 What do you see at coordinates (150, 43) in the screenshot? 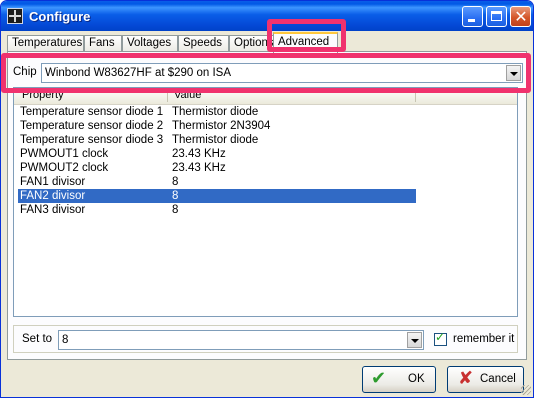
I see `tab-voltages: Voltages` at bounding box center [150, 43].